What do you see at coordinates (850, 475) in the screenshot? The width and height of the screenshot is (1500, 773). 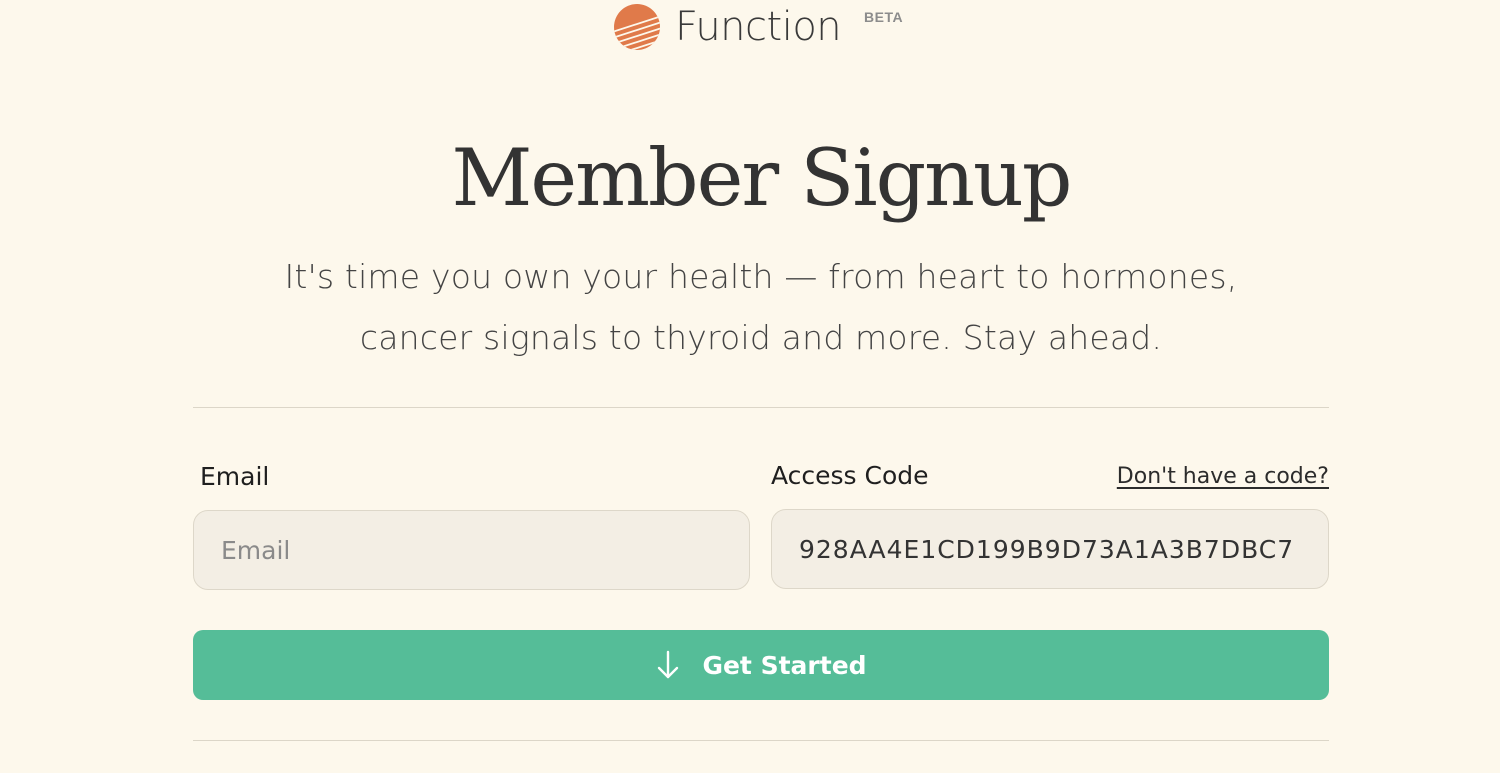 I see `access-code-label: Access Code` at bounding box center [850, 475].